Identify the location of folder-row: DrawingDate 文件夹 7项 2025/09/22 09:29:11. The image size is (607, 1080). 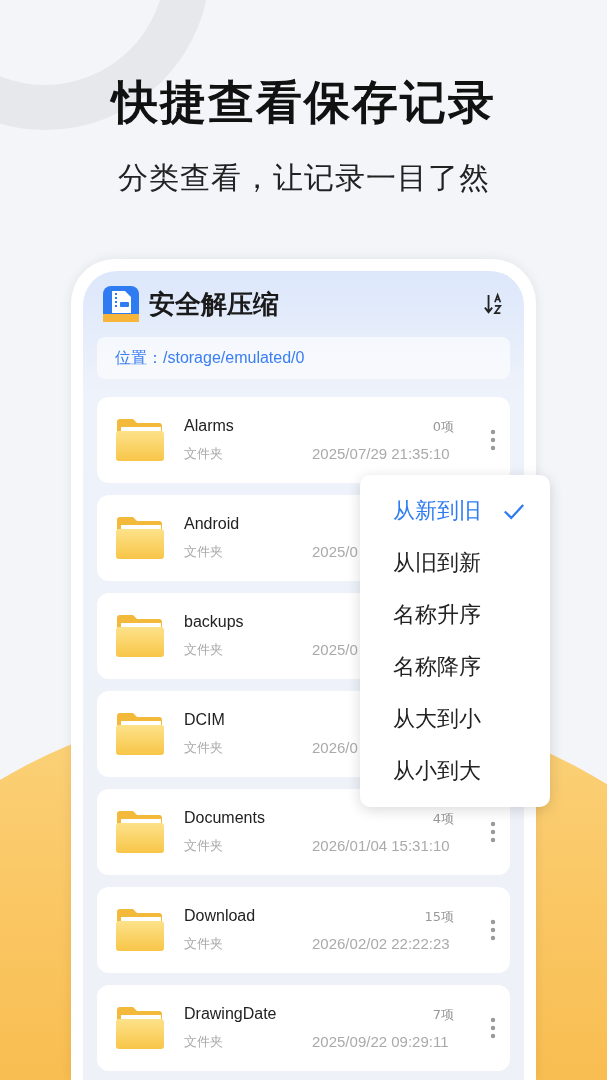
(303, 1028).